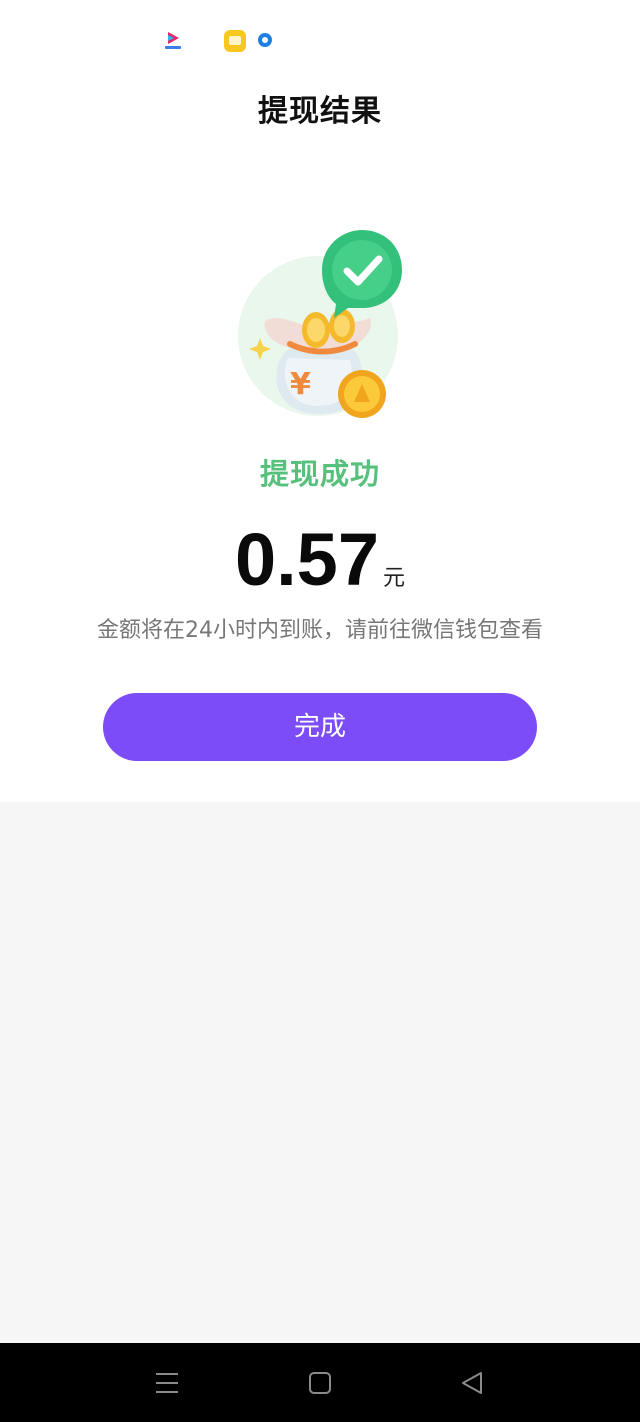  Describe the element at coordinates (306, 559) in the screenshot. I see `amount-value: 0.57` at that location.